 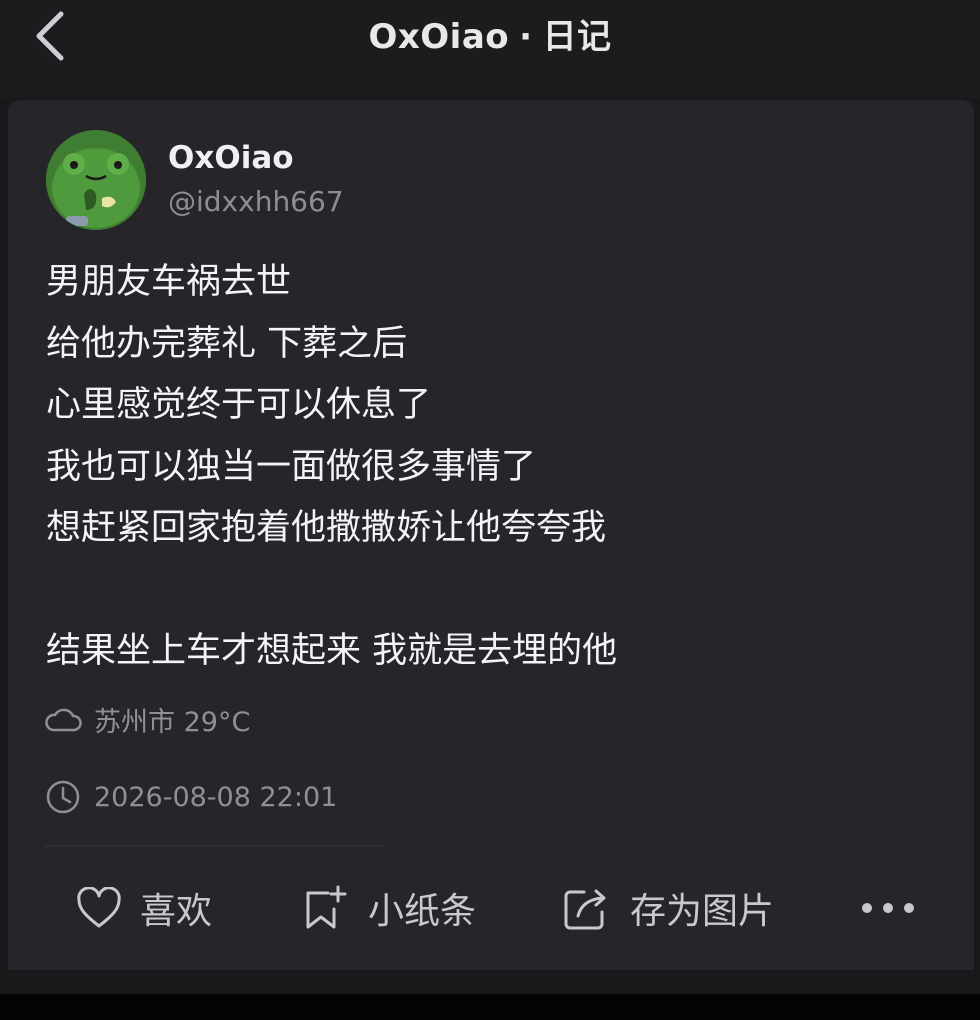 I want to click on like-button: 喜欢, so click(x=144, y=908).